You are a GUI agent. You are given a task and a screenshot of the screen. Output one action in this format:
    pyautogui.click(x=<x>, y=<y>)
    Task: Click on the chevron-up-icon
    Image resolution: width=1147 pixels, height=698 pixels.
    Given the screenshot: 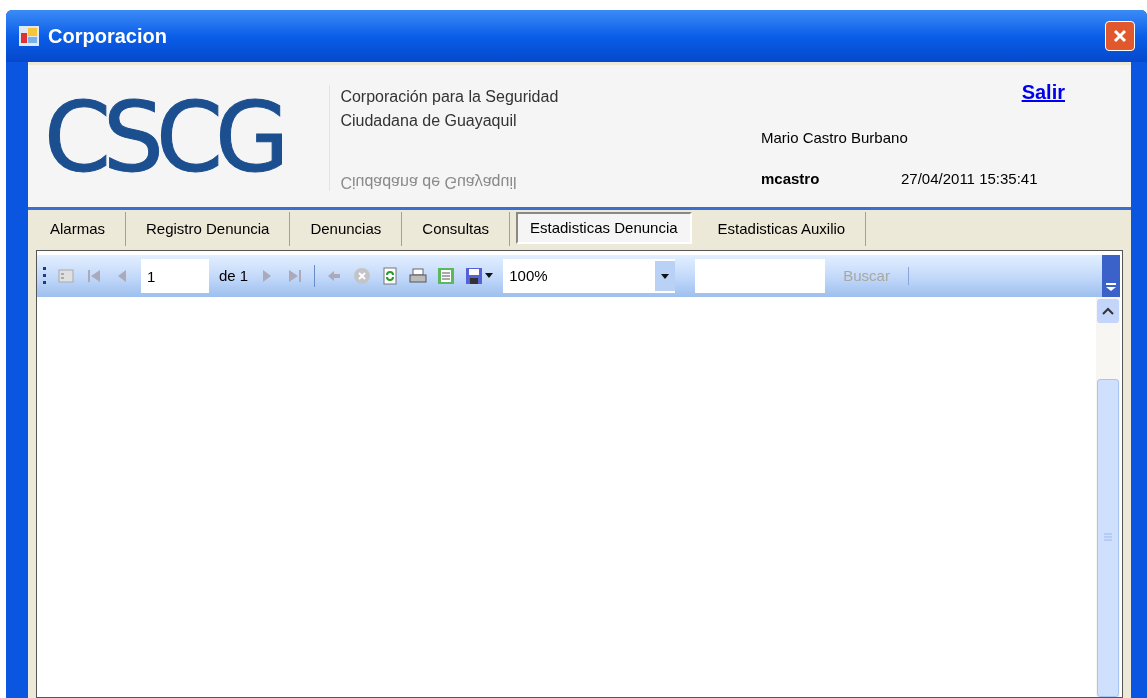 What is the action you would take?
    pyautogui.click(x=1108, y=311)
    